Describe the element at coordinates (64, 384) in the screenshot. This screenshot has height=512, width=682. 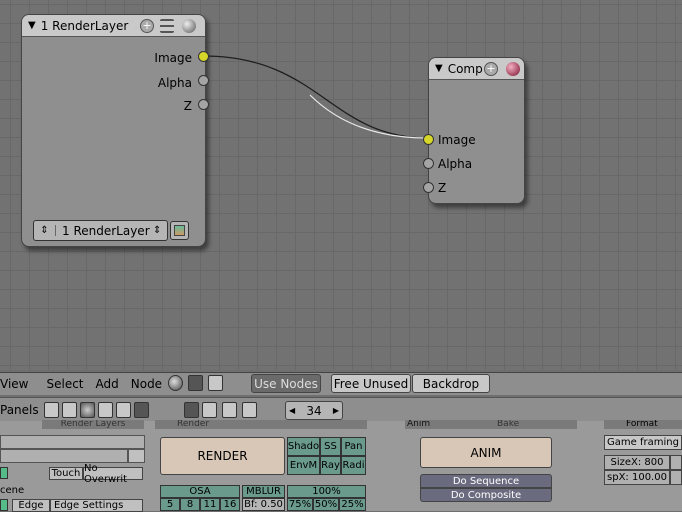
I see `menu-select: Select` at that location.